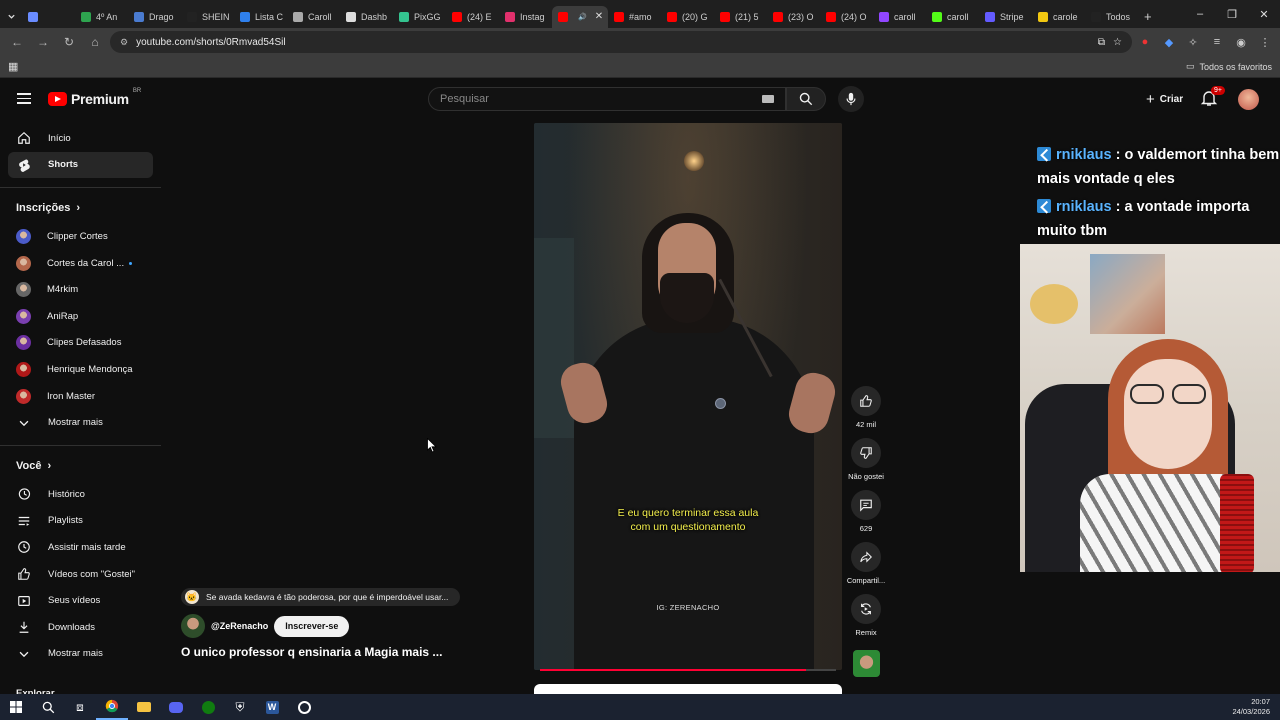 Image resolution: width=1280 pixels, height=720 pixels. What do you see at coordinates (793, 17) in the screenshot?
I see `browser-tab: (23) O` at bounding box center [793, 17].